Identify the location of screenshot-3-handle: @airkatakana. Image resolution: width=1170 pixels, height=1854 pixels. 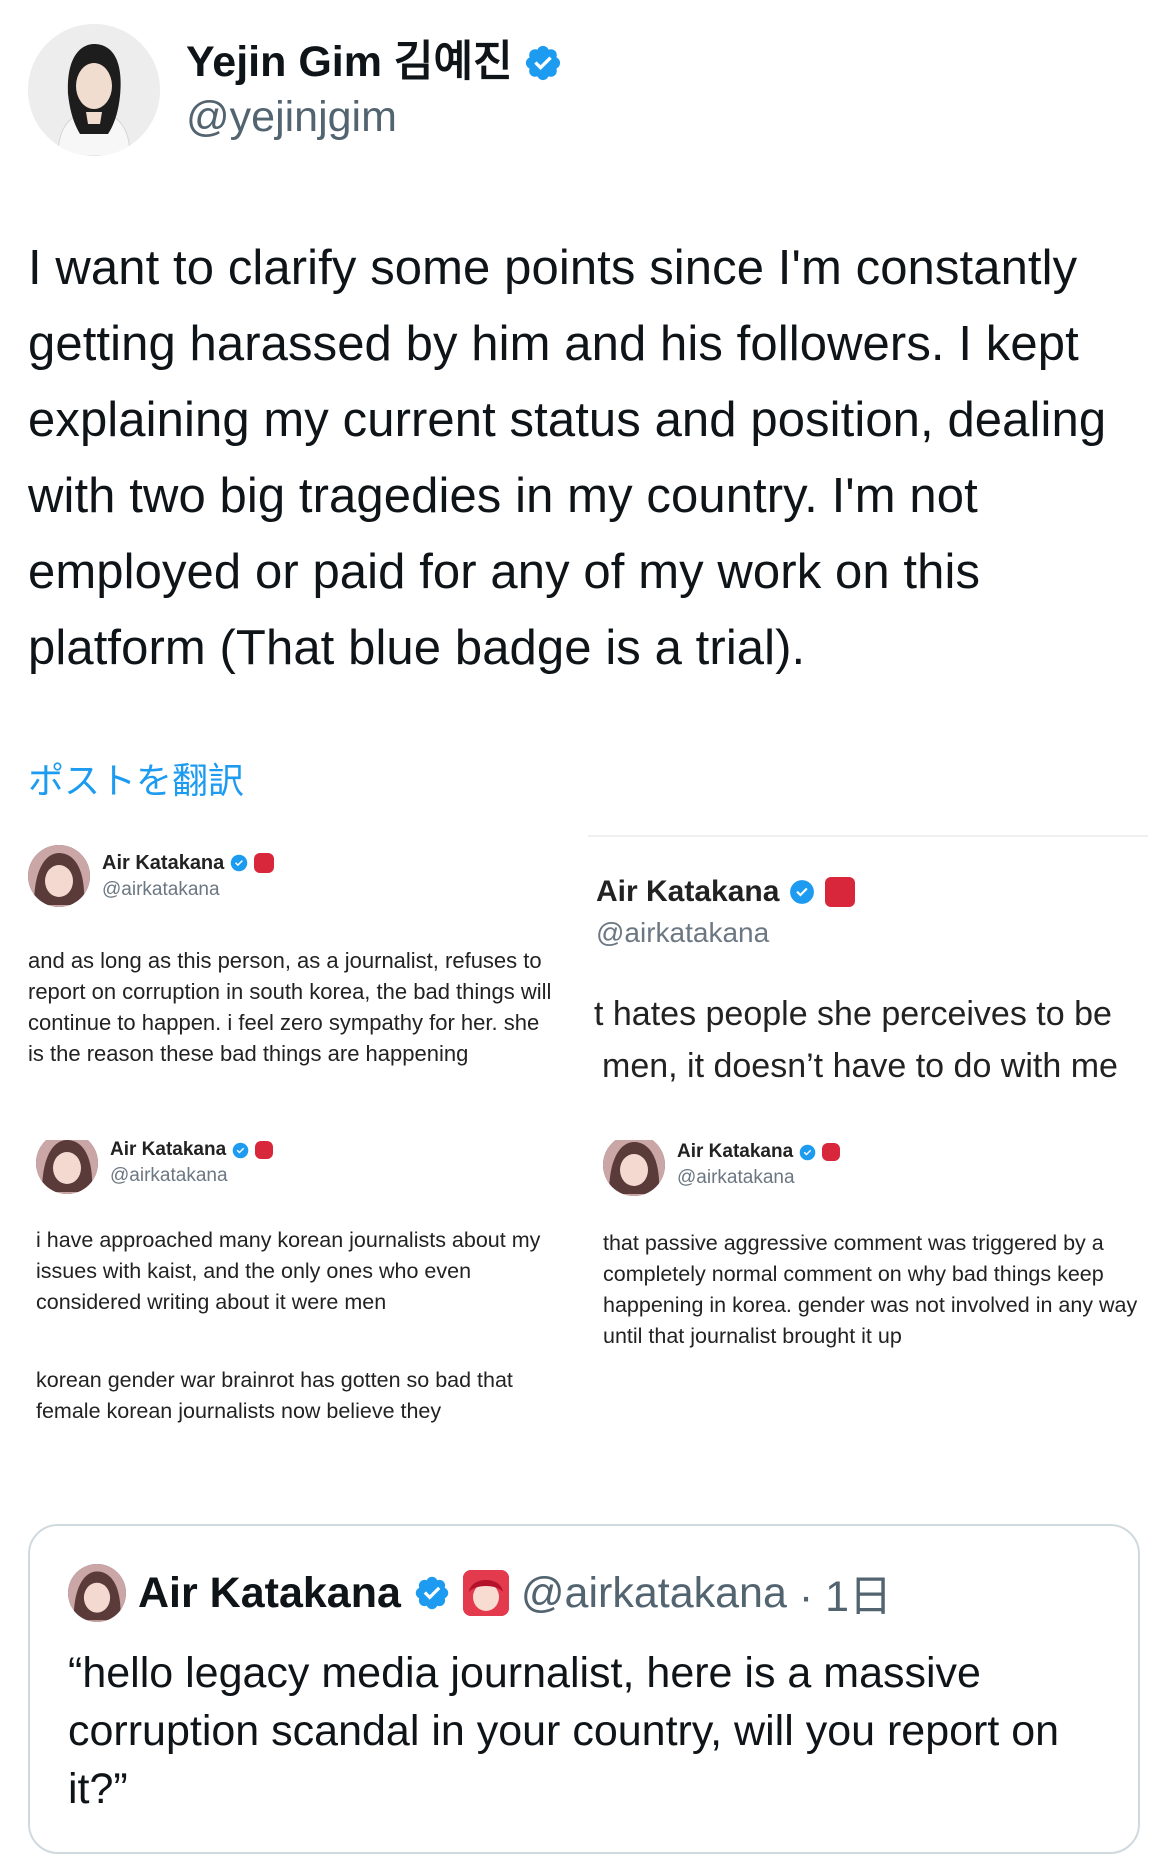
(169, 1175).